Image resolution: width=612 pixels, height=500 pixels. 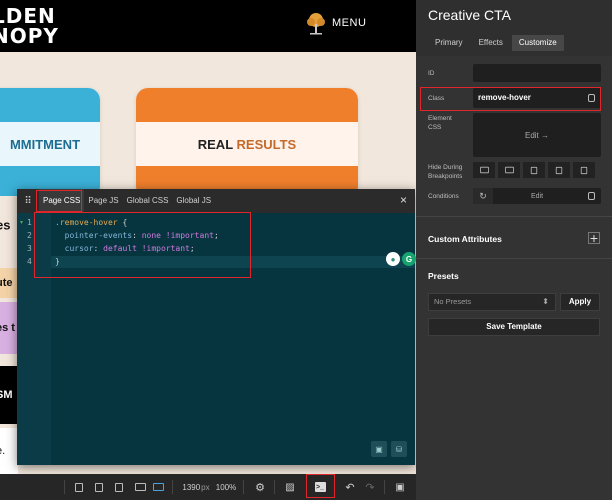 What do you see at coordinates (79, 487) in the screenshot?
I see `phone-portrait-icon` at bounding box center [79, 487].